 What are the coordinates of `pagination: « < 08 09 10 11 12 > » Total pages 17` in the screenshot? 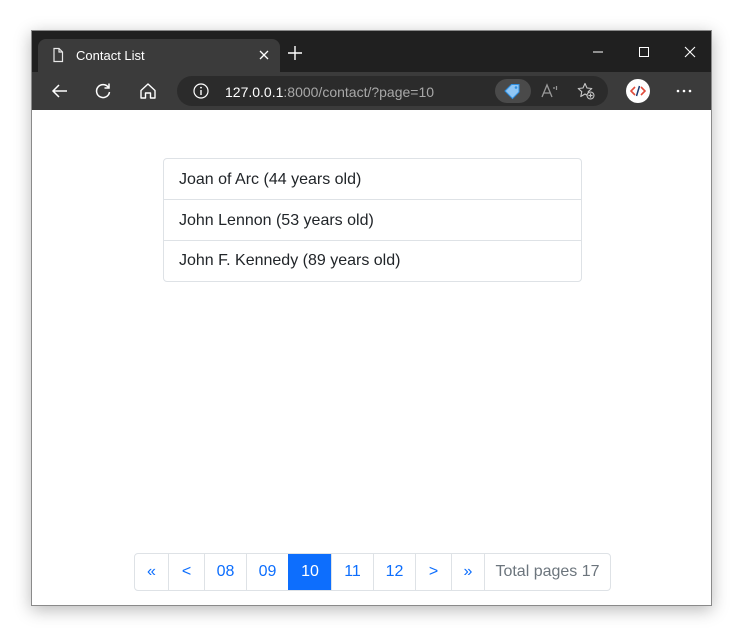 It's located at (372, 572).